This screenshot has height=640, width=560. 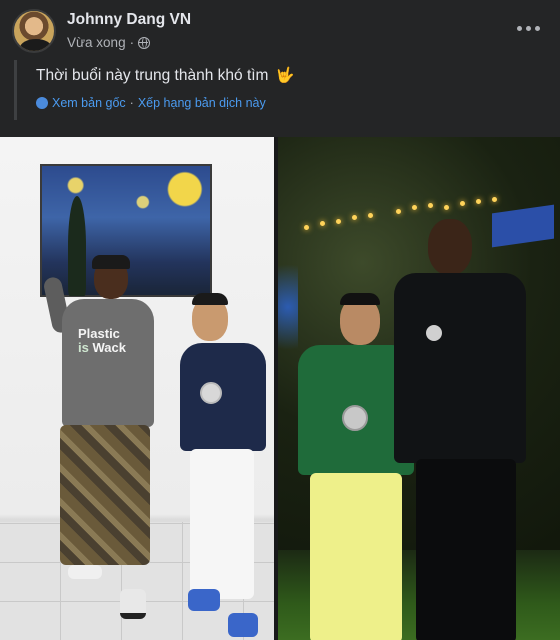 What do you see at coordinates (34, 31) in the screenshot?
I see `avatar` at bounding box center [34, 31].